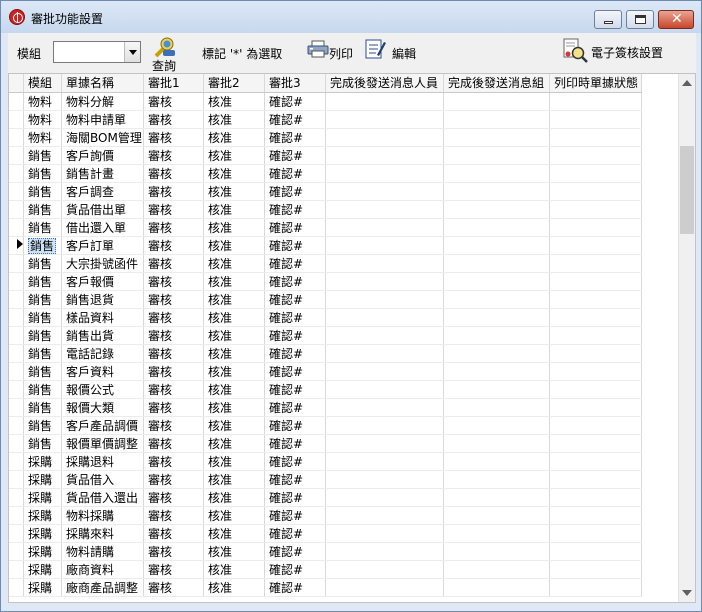 The image size is (702, 612). I want to click on grid-cell: 海關BOM管理, so click(102, 137).